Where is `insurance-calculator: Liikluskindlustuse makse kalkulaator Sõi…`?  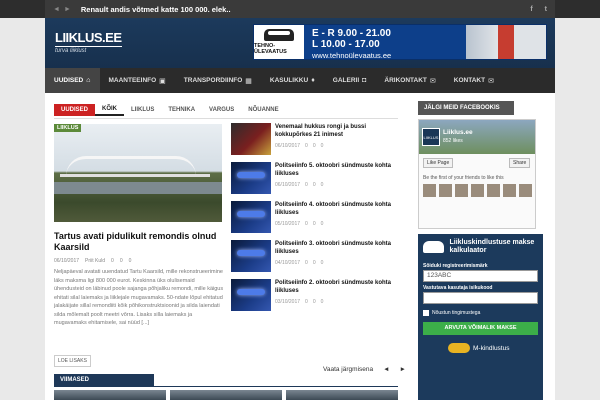
insurance-calculator: Liikluskindlustuse makse kalkulaator Sõi… is located at coordinates (480, 317).